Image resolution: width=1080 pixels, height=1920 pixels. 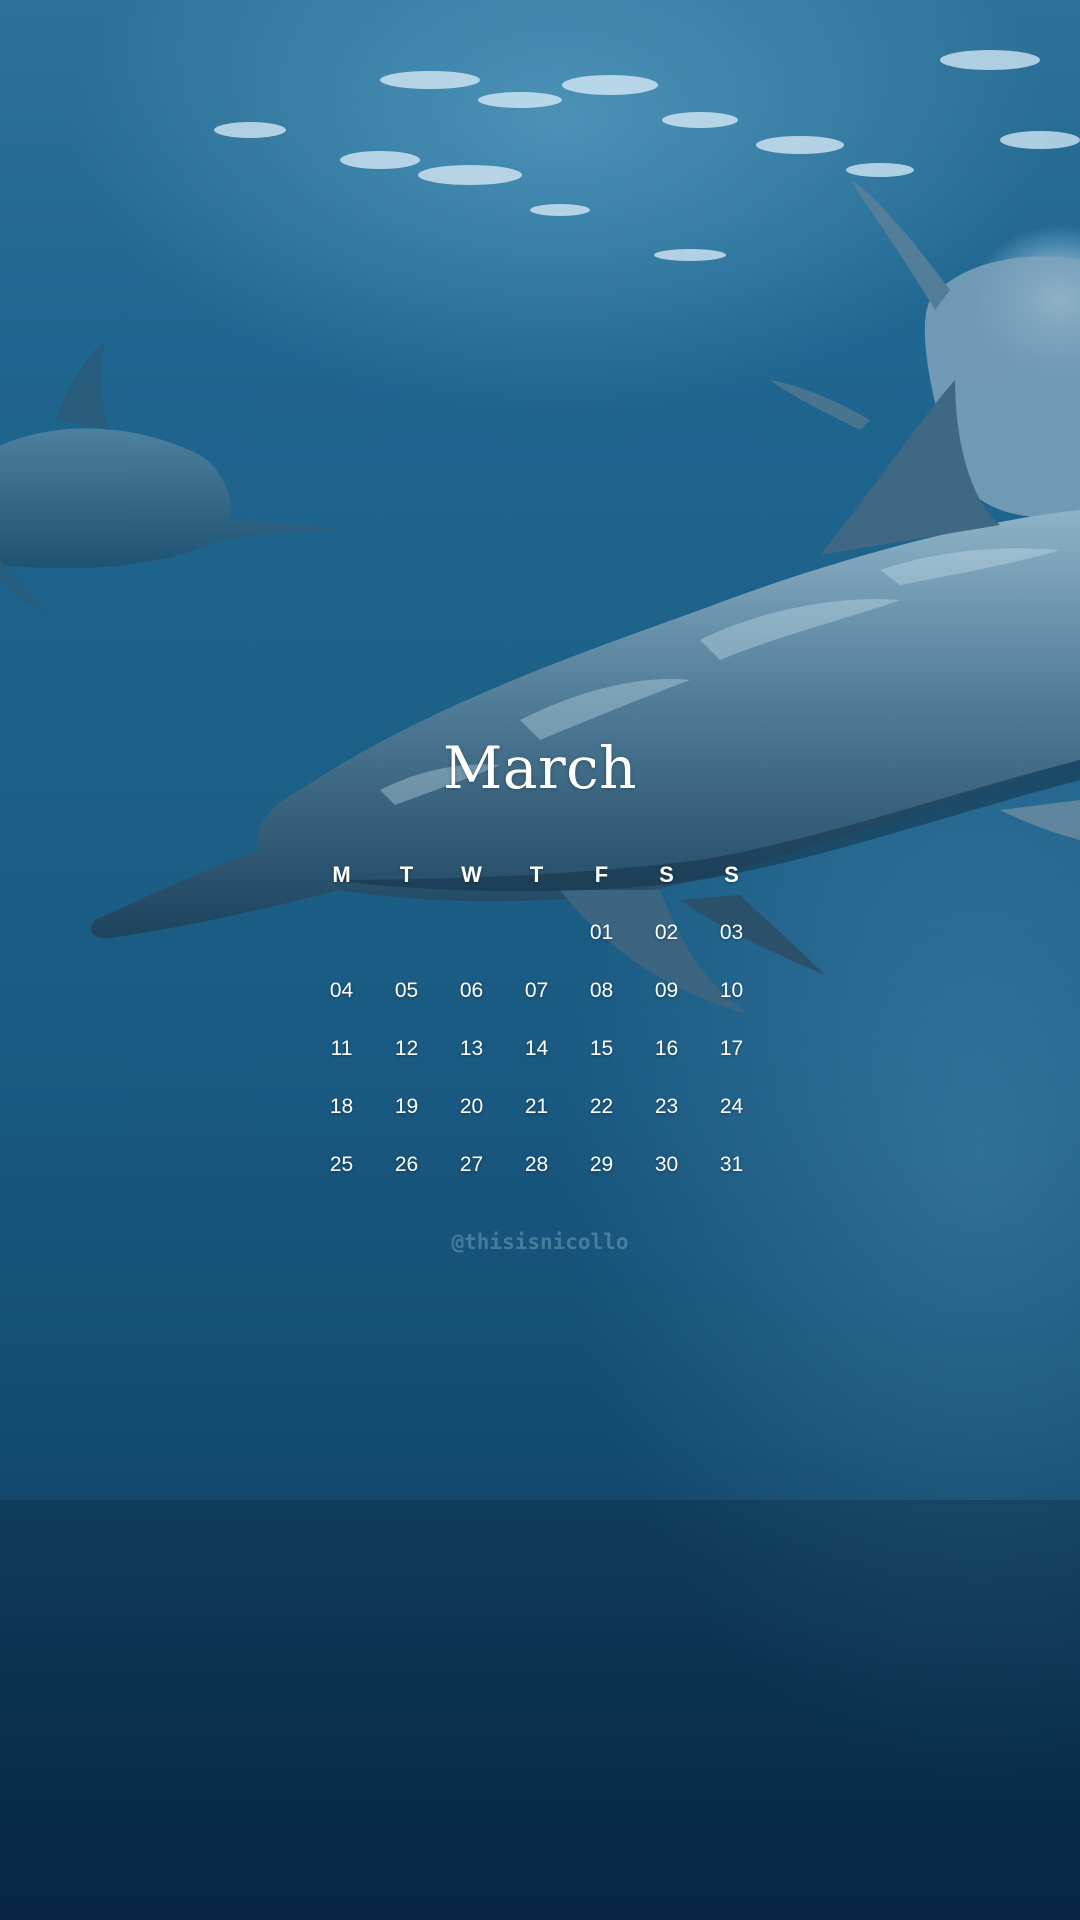 I want to click on day-cell: 01, so click(x=601, y=932).